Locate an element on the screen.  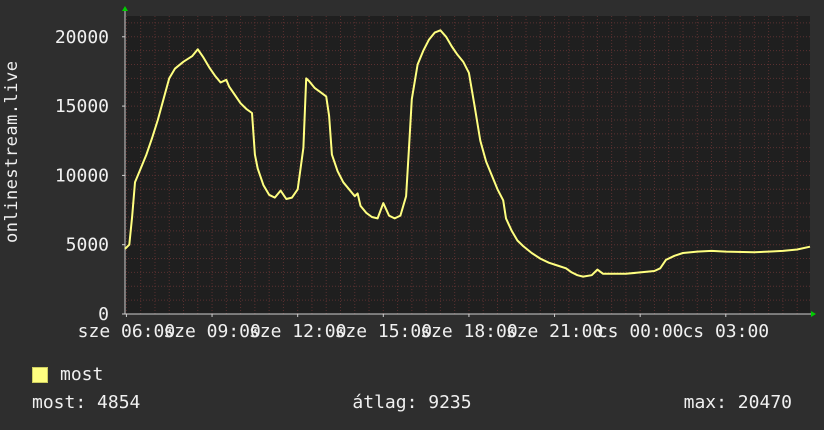
stat-max: max: 20470 is located at coordinates (737, 402).